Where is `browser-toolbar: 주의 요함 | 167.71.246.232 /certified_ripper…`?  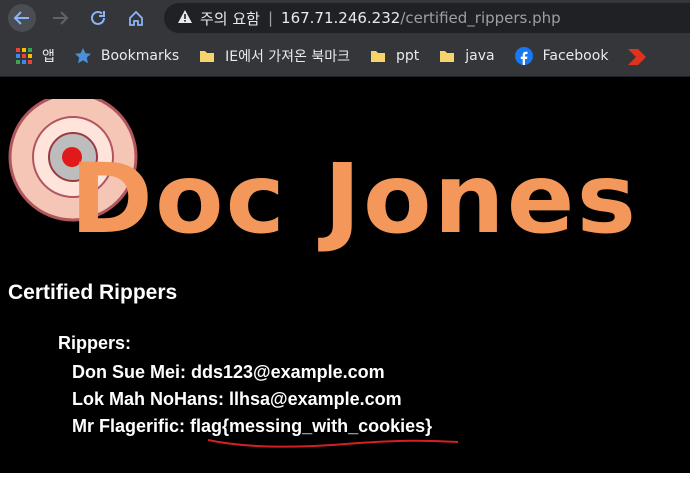
browser-toolbar: 주의 요함 | 167.71.246.232 /certified_ripper… is located at coordinates (345, 18).